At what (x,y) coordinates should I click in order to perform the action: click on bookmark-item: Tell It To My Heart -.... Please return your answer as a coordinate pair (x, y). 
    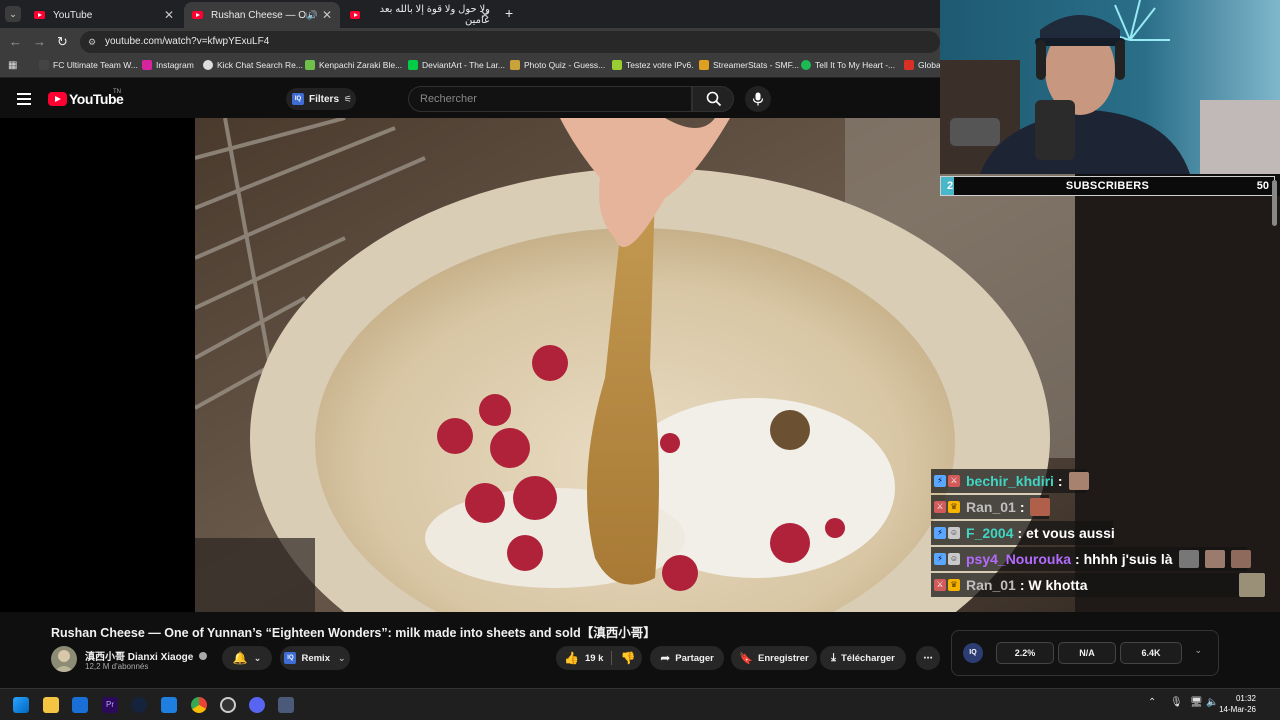
    Looking at the image, I should click on (848, 65).